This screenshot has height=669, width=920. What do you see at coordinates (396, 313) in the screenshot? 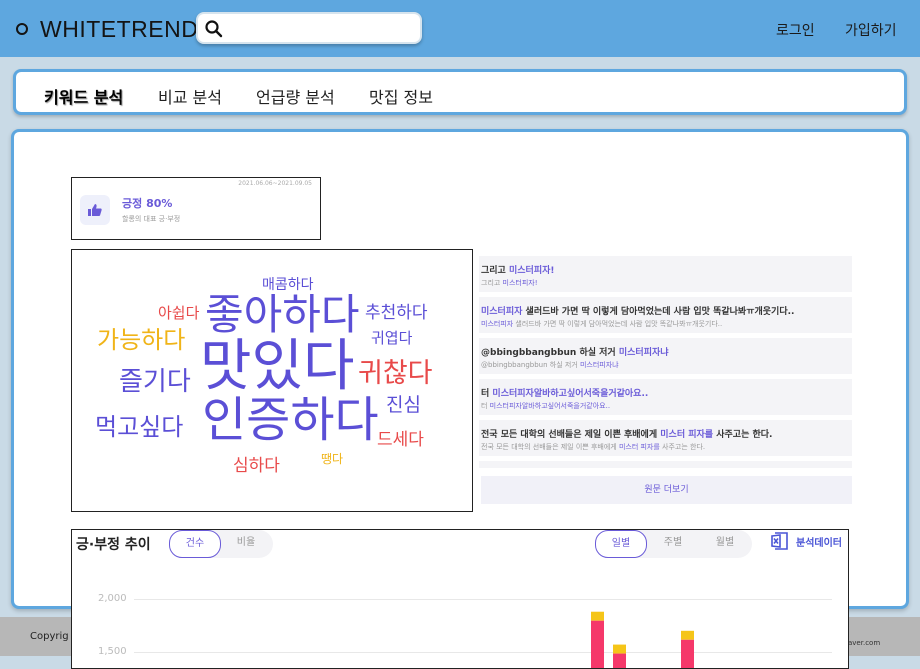
I see `cloud-word: 추천하다` at bounding box center [396, 313].